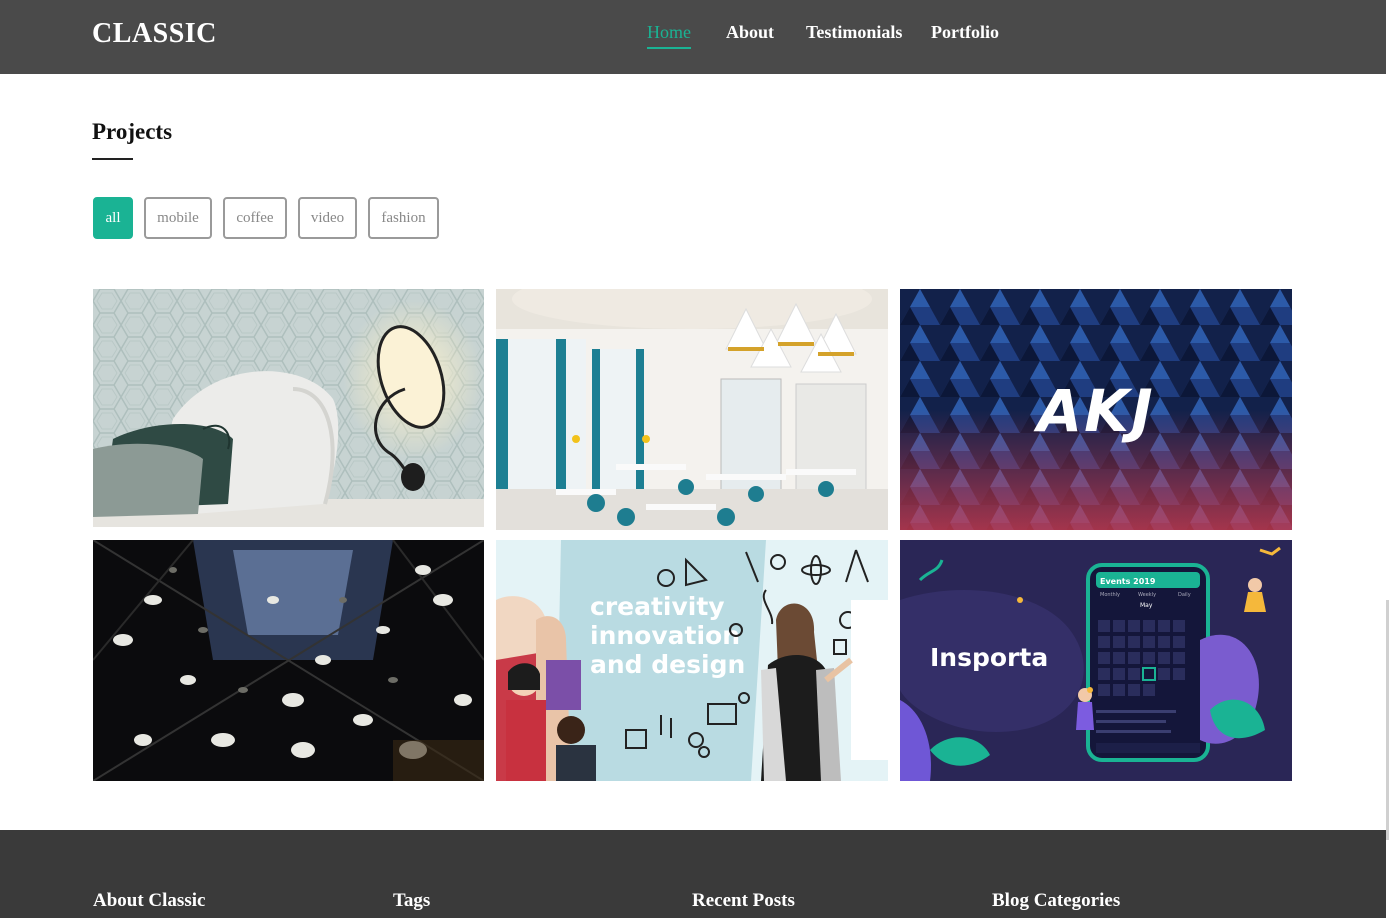  I want to click on phone-tab-monthly: Monthly, so click(1110, 595).